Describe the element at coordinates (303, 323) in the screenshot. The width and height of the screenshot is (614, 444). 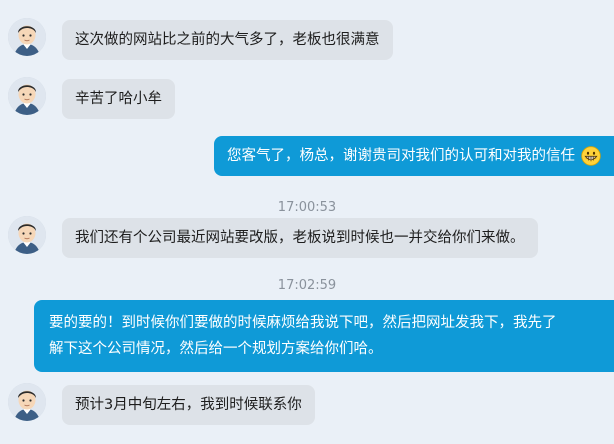
I see `message-text-line: 要的要的！到时候你们要做的时候麻烦给我说下吧，然后把网址发我下，我先了` at that location.